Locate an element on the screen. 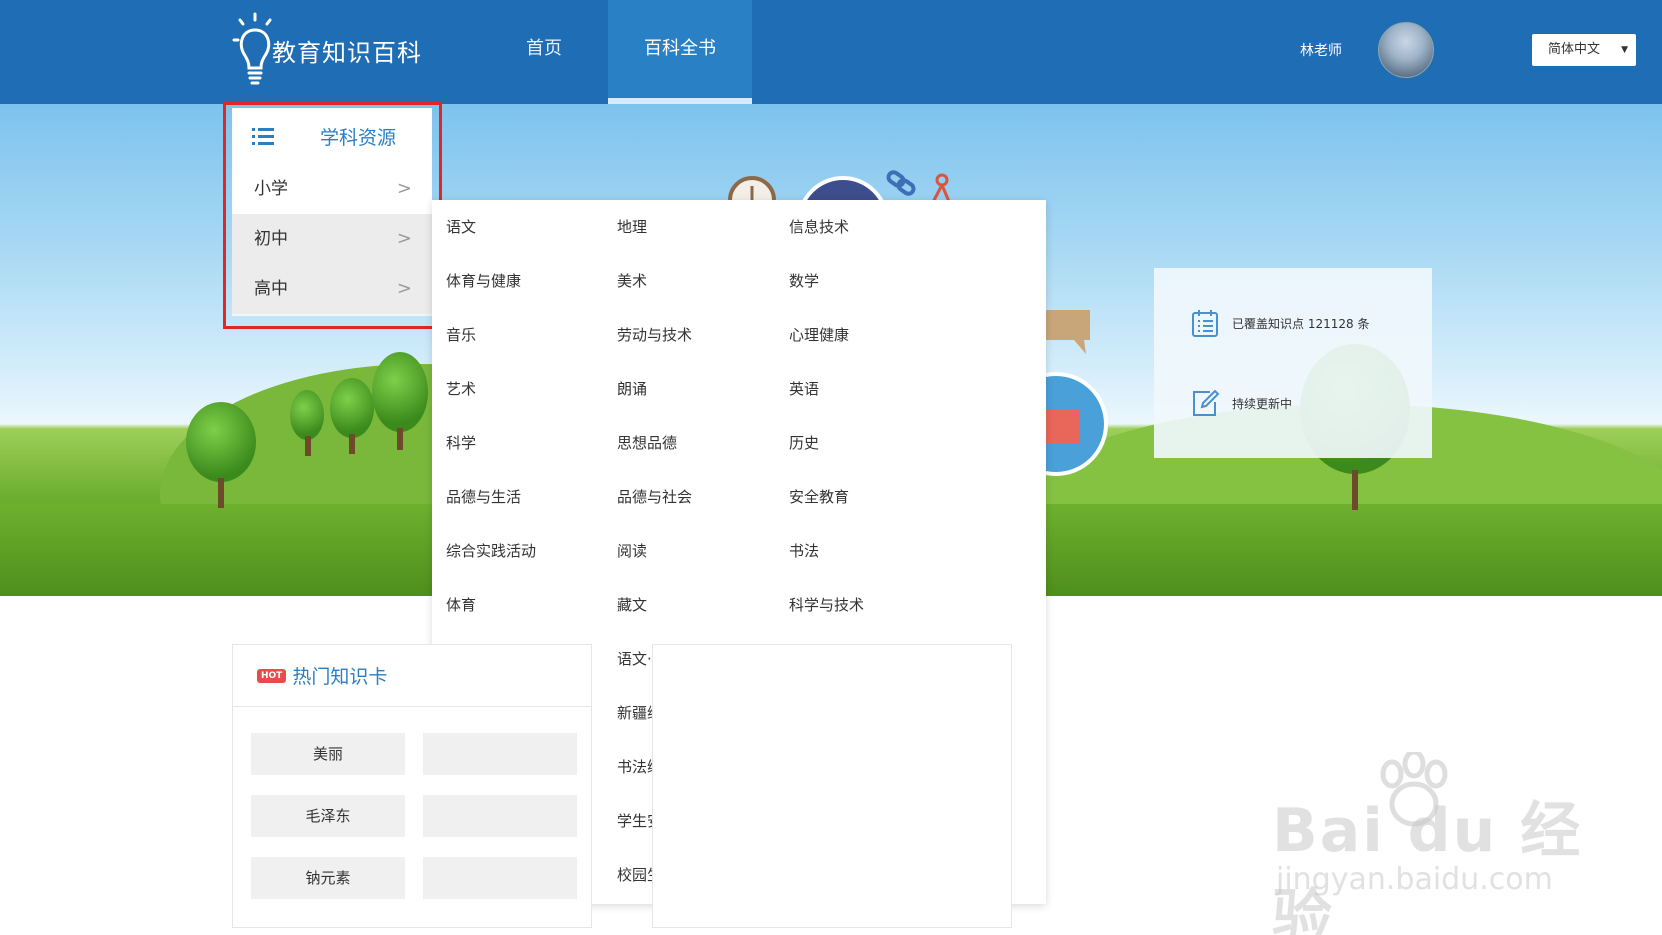 This screenshot has width=1662, height=935. avatar is located at coordinates (1406, 50).